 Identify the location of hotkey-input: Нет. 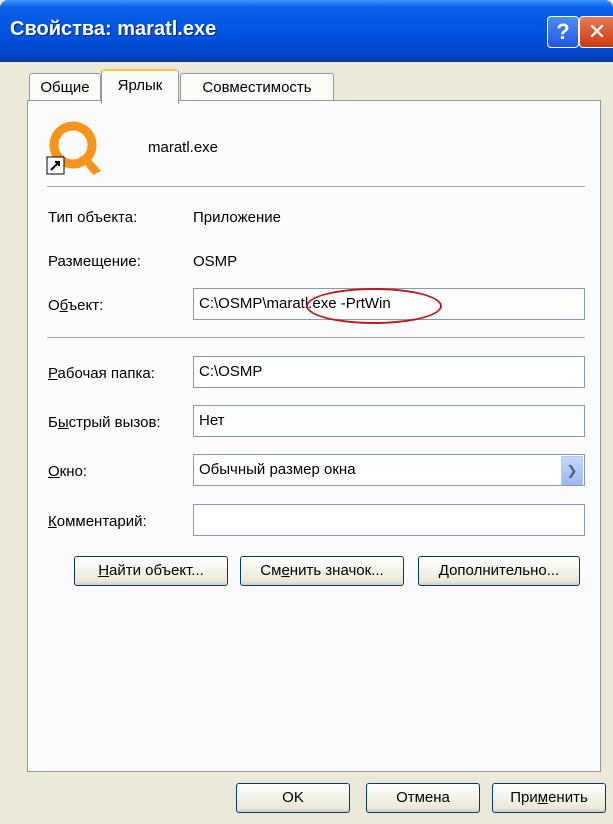
(389, 421).